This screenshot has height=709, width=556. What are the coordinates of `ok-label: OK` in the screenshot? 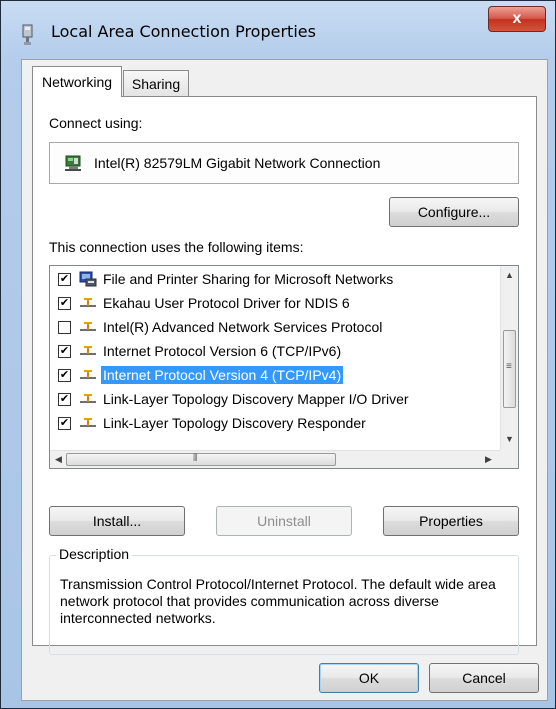 It's located at (369, 678).